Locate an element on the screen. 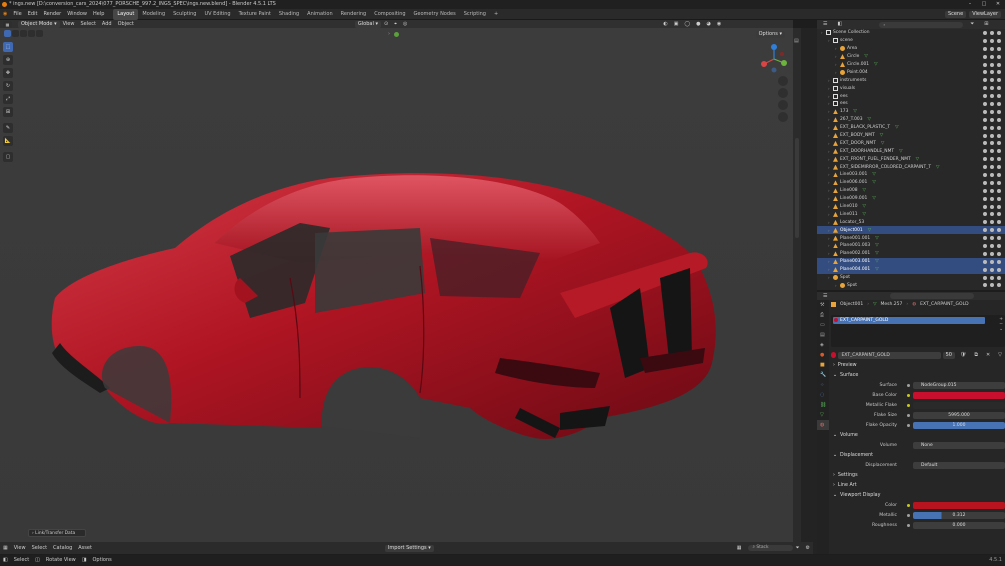 The image size is (1005, 566). menu-edit: Edit is located at coordinates (33, 14).